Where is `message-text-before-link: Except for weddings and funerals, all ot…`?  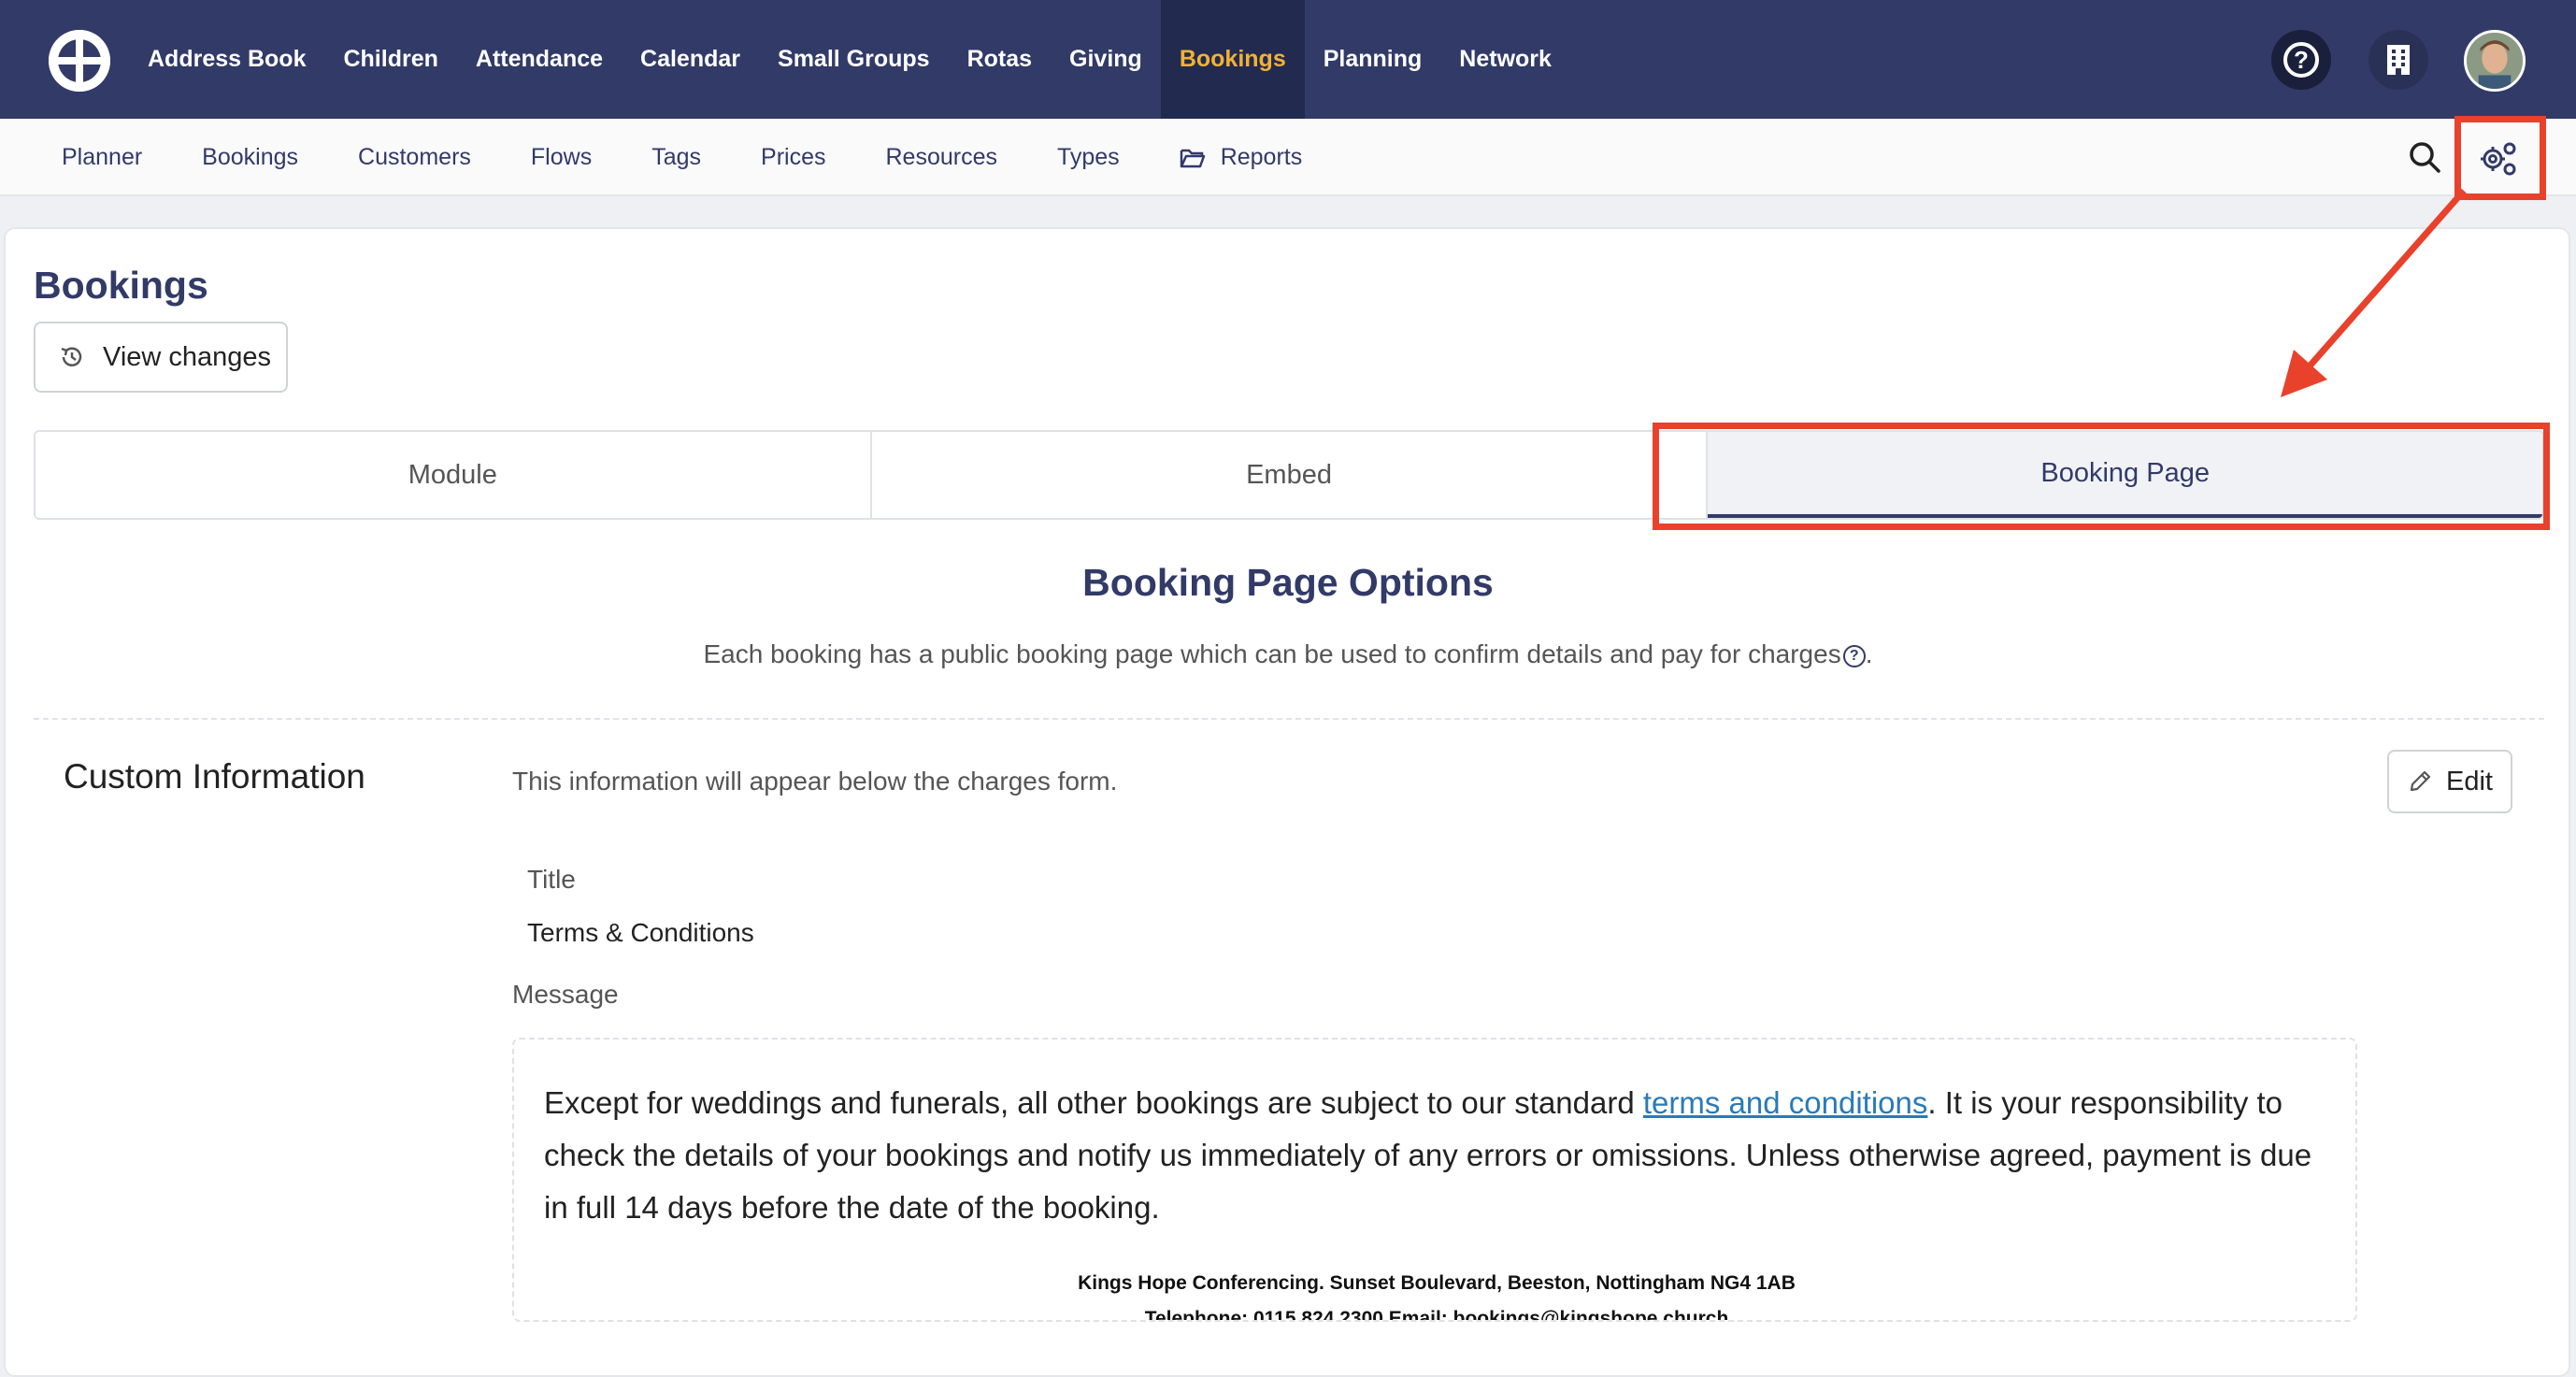 message-text-before-link: Except for weddings and funerals, all ot… is located at coordinates (1093, 1102).